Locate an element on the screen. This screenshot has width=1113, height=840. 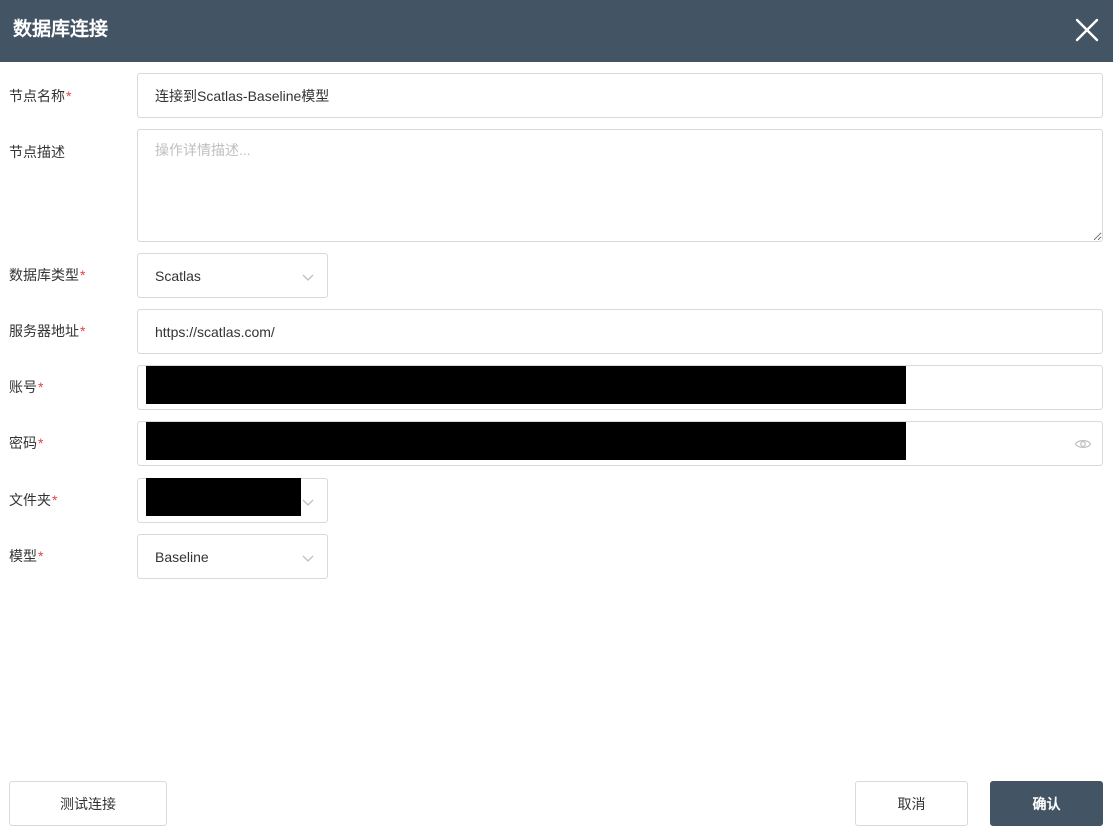
folder-redaction is located at coordinates (223, 497).